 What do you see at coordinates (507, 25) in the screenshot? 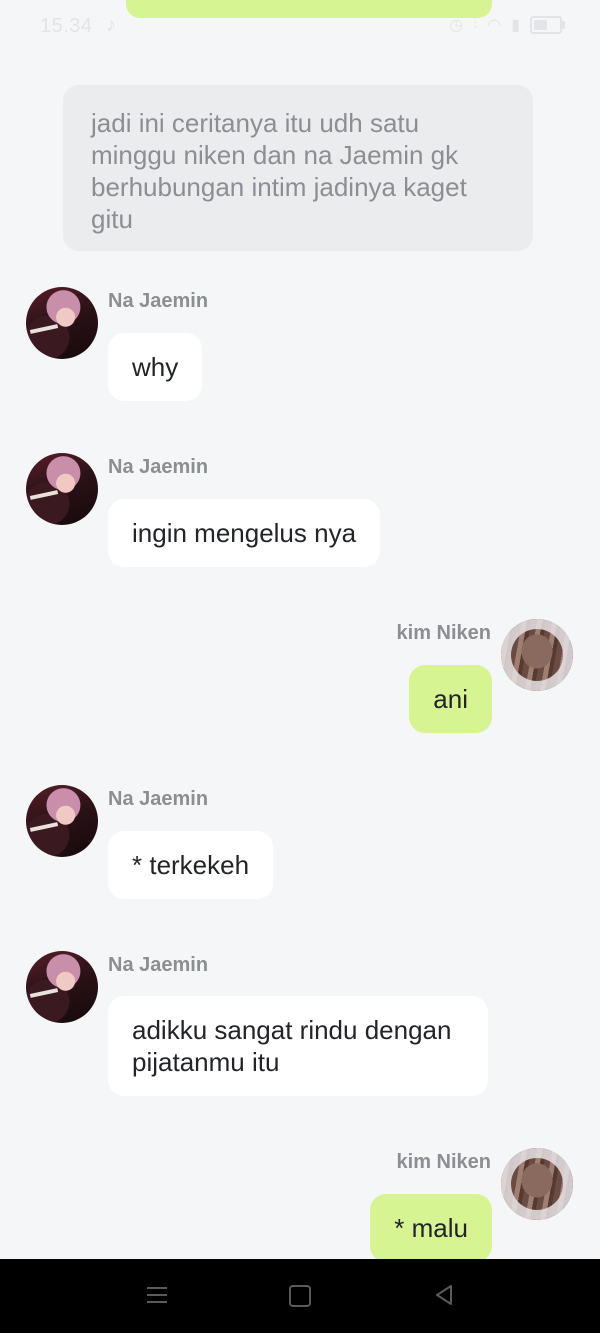
I see `status-icons: ◷ ⫶ ◠ ▮` at bounding box center [507, 25].